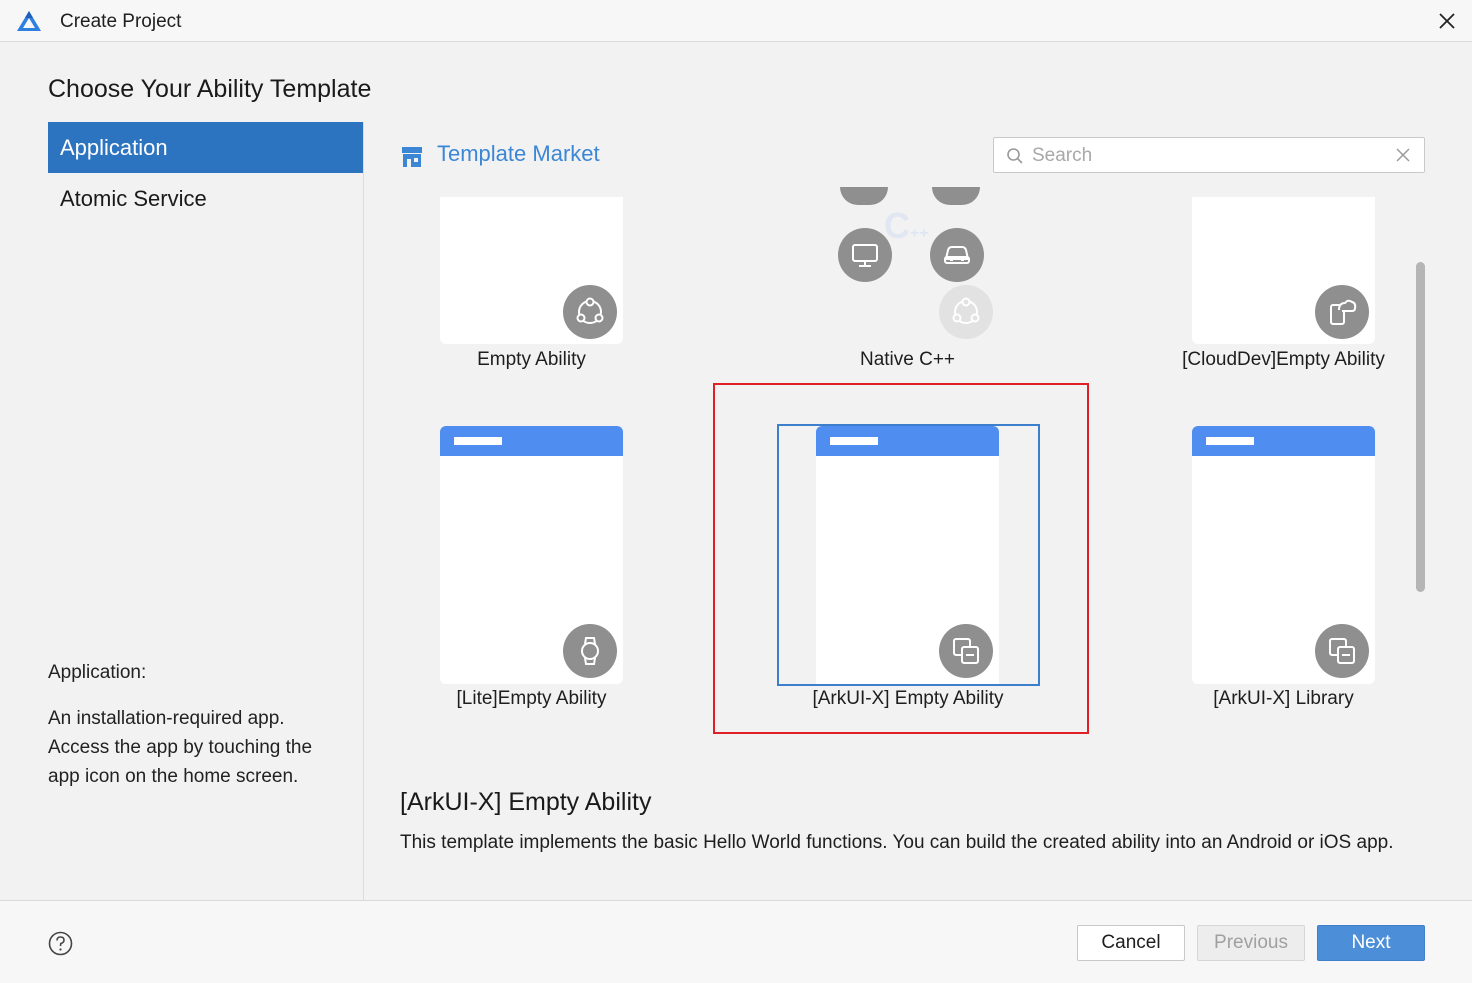 Image resolution: width=1472 pixels, height=983 pixels. Describe the element at coordinates (1283, 699) in the screenshot. I see `template-label: [ArkUI-X] Library` at that location.